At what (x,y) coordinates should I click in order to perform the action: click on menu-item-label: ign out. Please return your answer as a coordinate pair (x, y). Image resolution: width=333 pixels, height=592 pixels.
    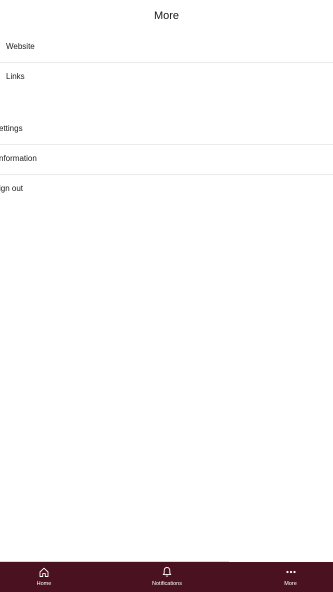
    Looking at the image, I should click on (12, 188).